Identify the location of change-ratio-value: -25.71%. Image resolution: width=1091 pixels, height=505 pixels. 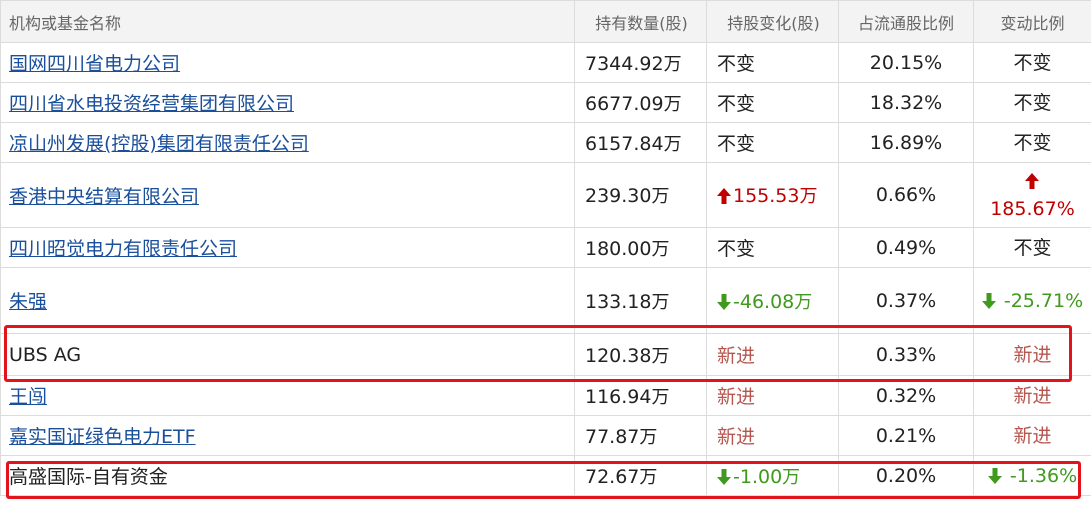
(1043, 300).